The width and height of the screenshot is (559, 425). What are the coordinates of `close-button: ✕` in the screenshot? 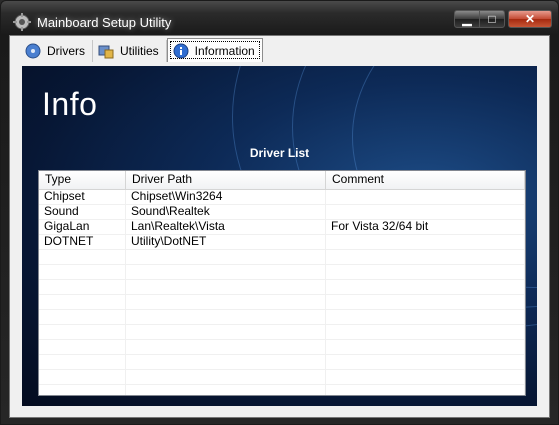 It's located at (530, 19).